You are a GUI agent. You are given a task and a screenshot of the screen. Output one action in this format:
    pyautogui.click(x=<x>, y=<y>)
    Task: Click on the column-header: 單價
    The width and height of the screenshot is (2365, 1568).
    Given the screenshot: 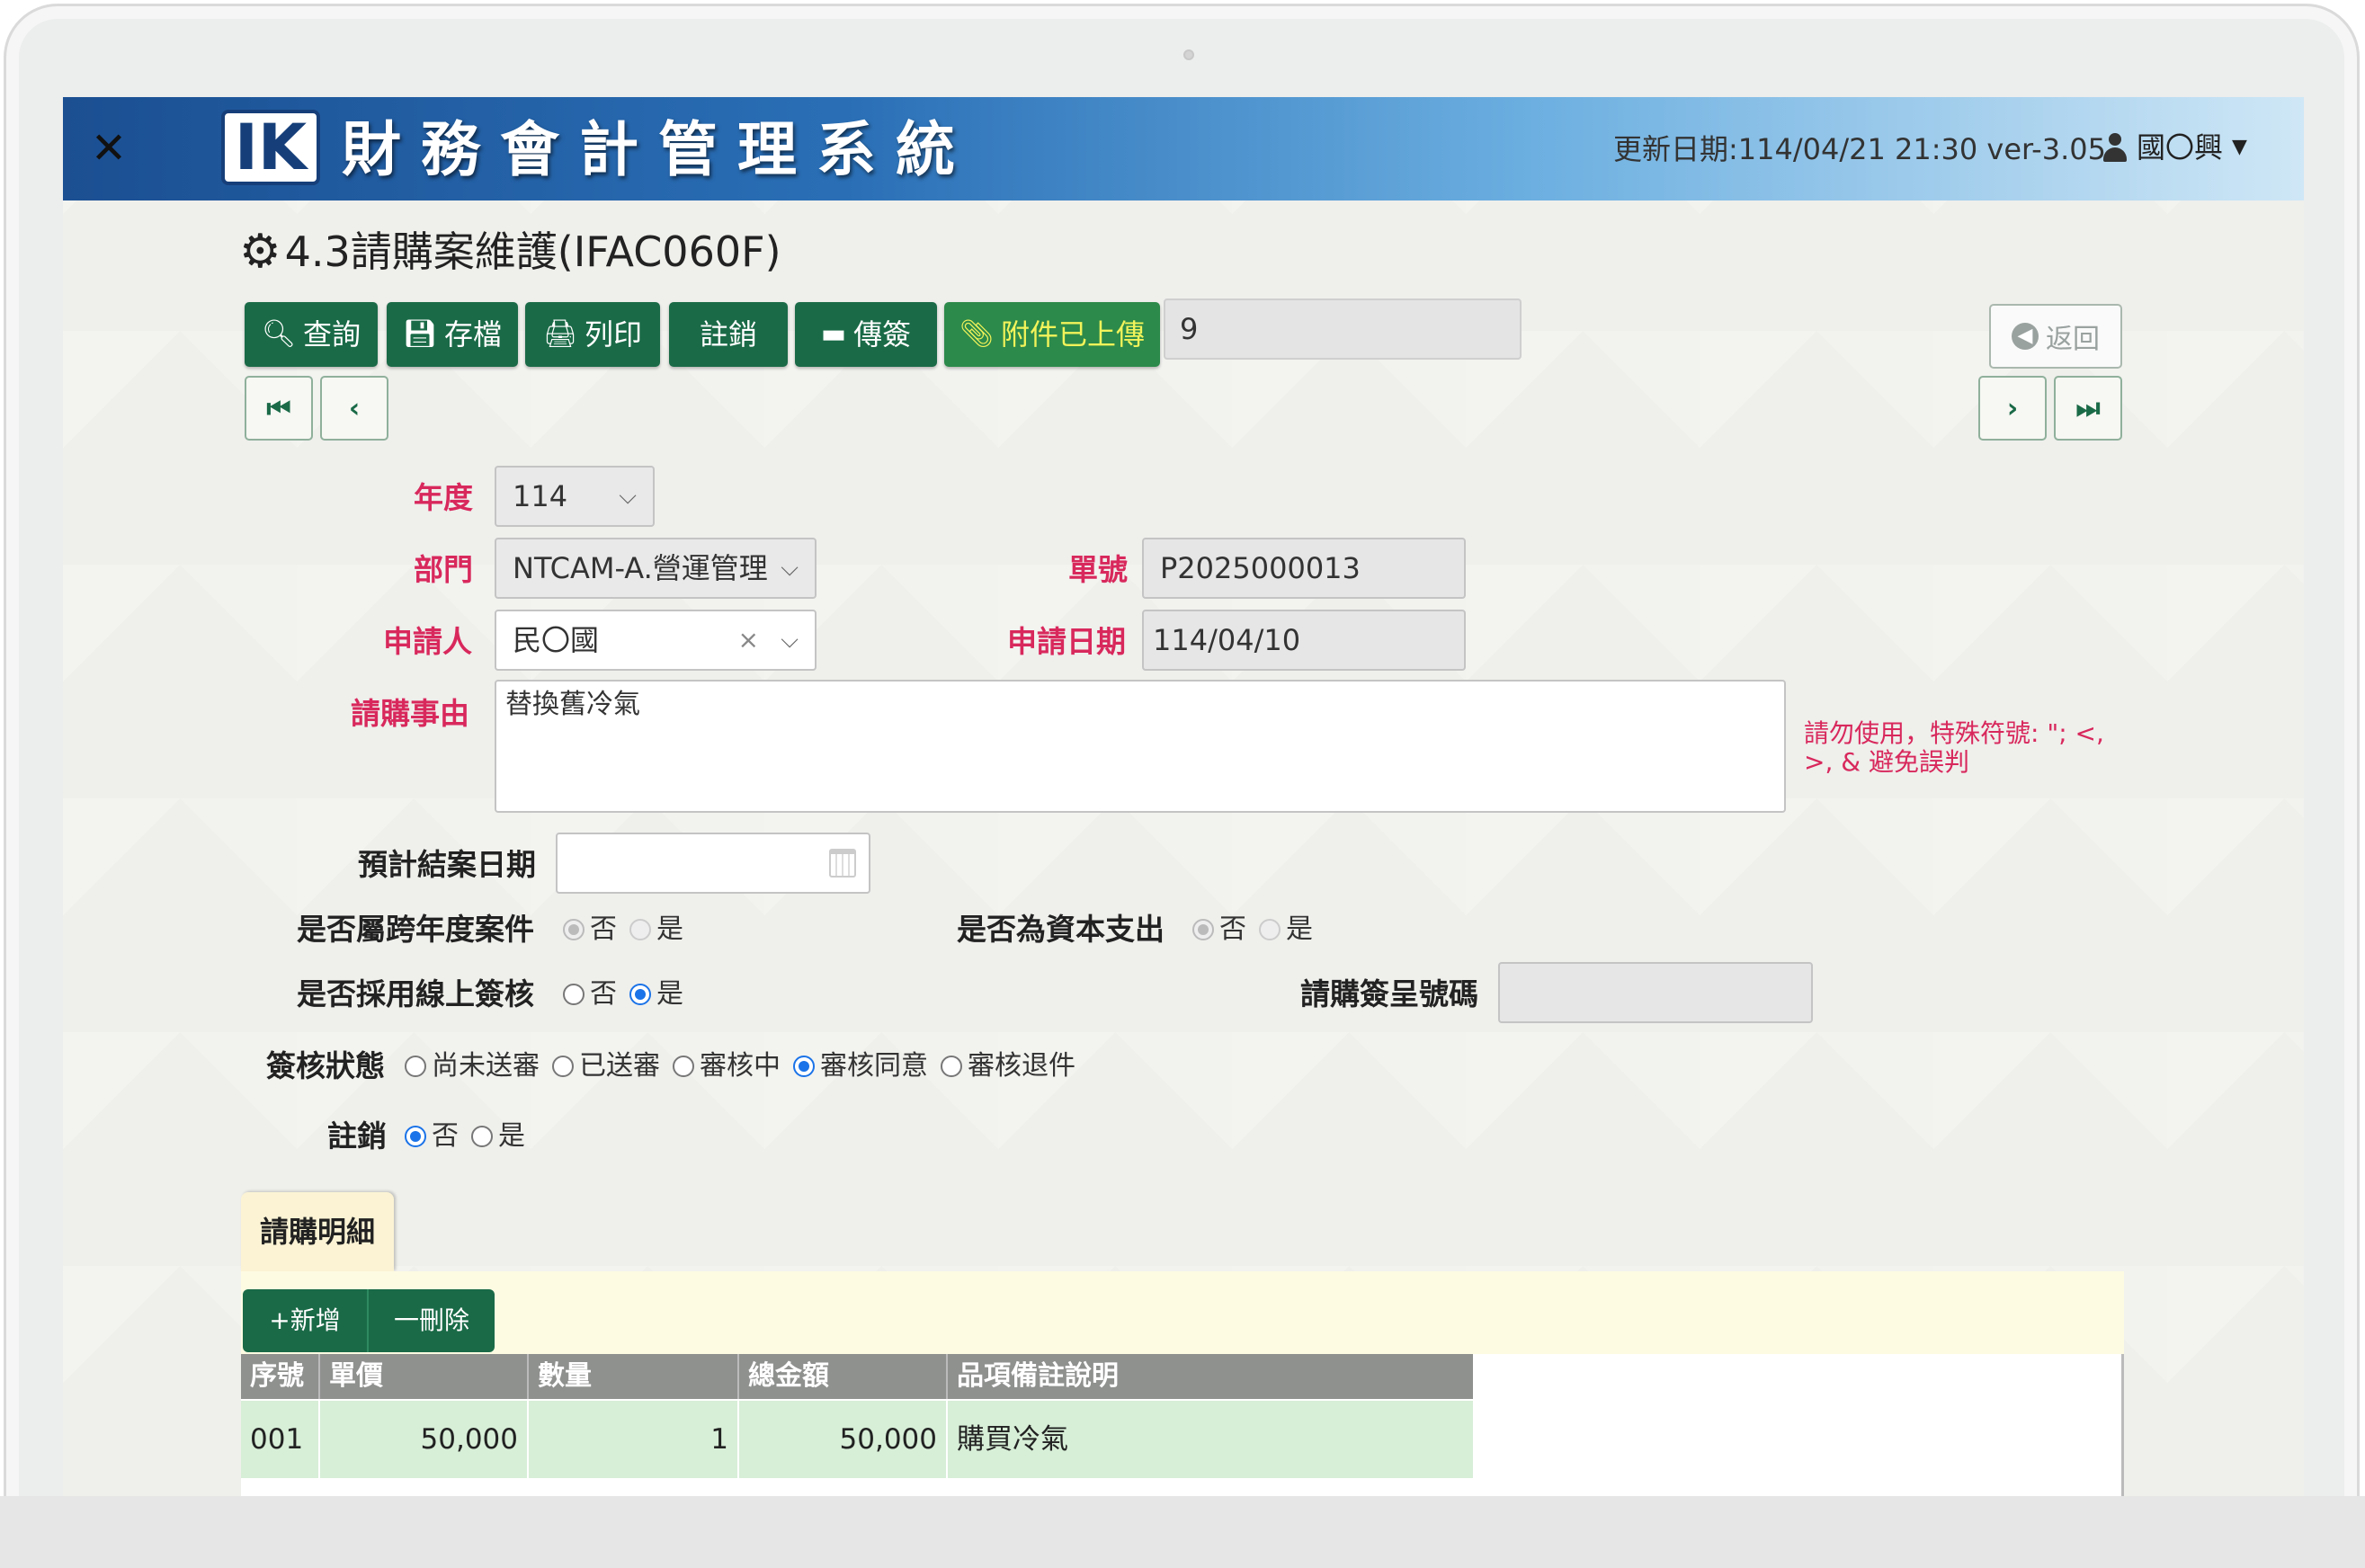 What is the action you would take?
    pyautogui.click(x=424, y=1377)
    